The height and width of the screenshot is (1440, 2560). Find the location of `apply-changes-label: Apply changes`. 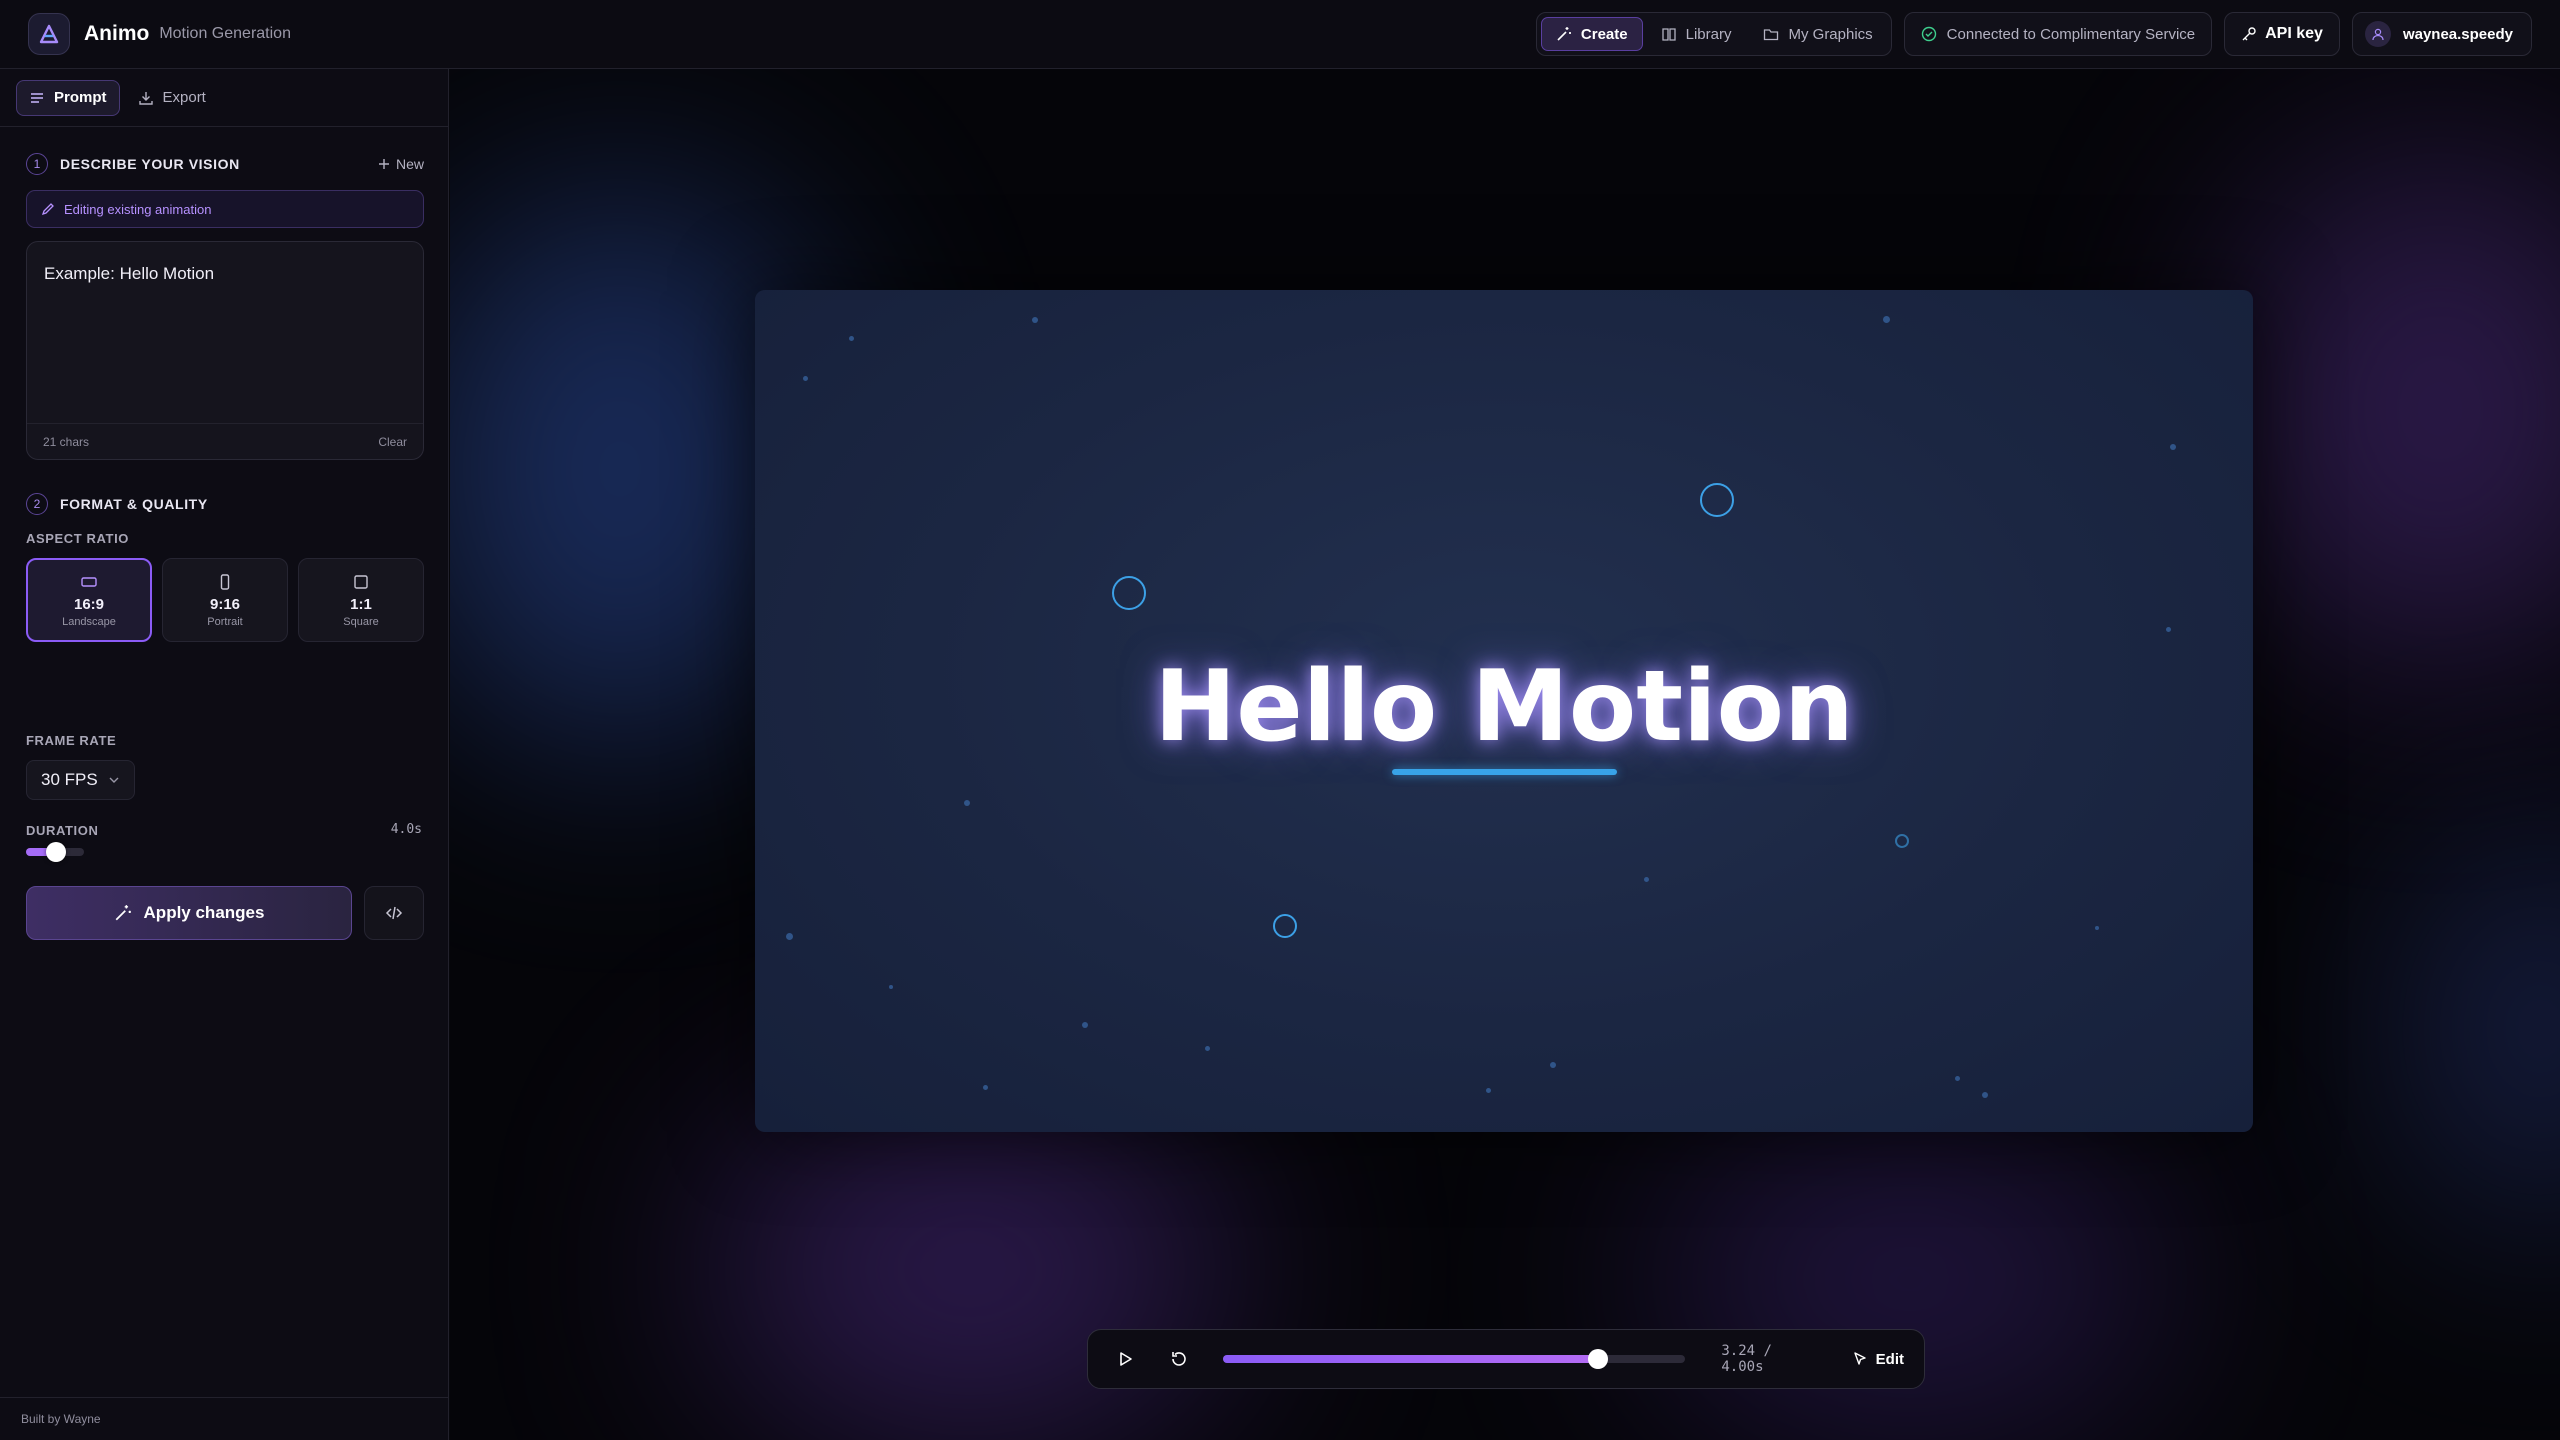

apply-changes-label: Apply changes is located at coordinates (204, 912).